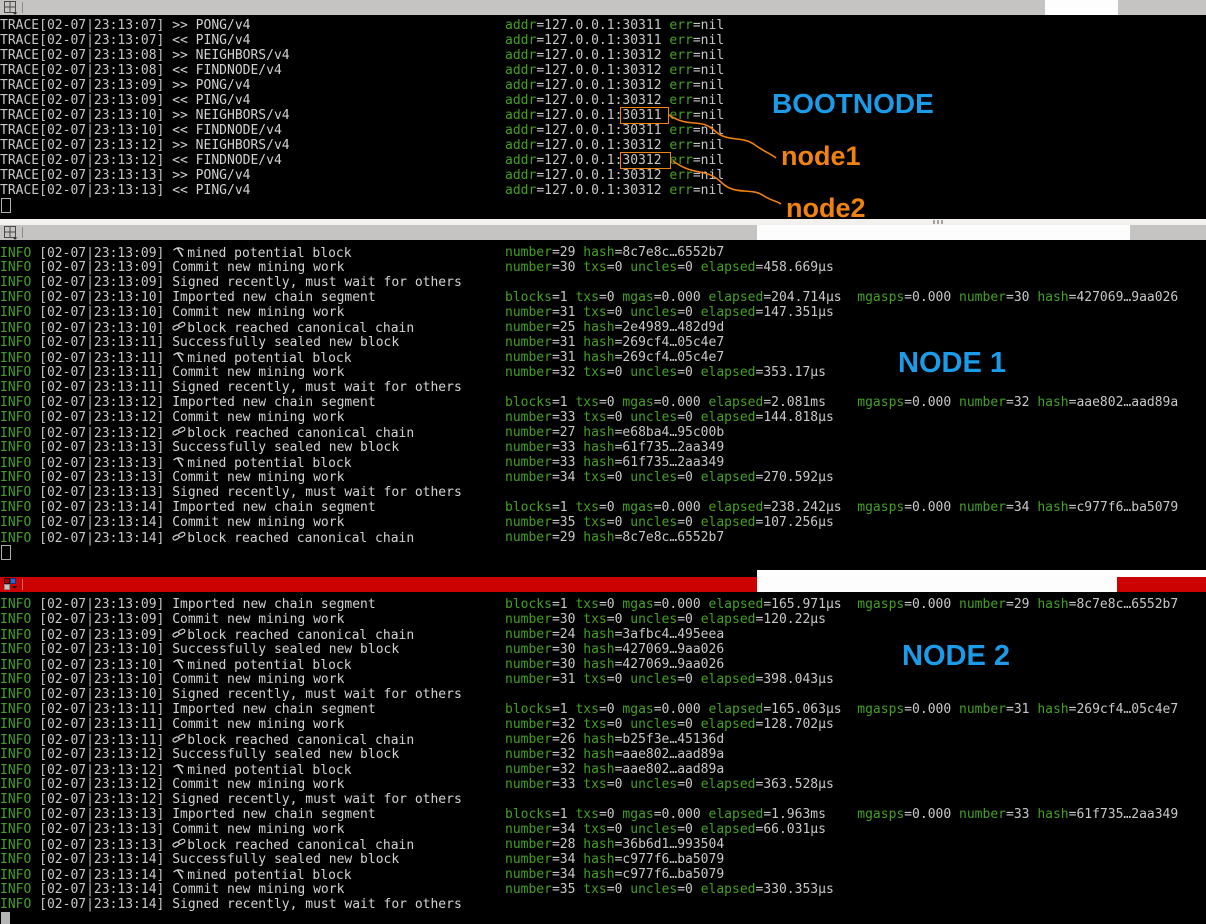 The width and height of the screenshot is (1206, 924). Describe the element at coordinates (211, 85) in the screenshot. I see `log-message: >> PONG/v4` at that location.